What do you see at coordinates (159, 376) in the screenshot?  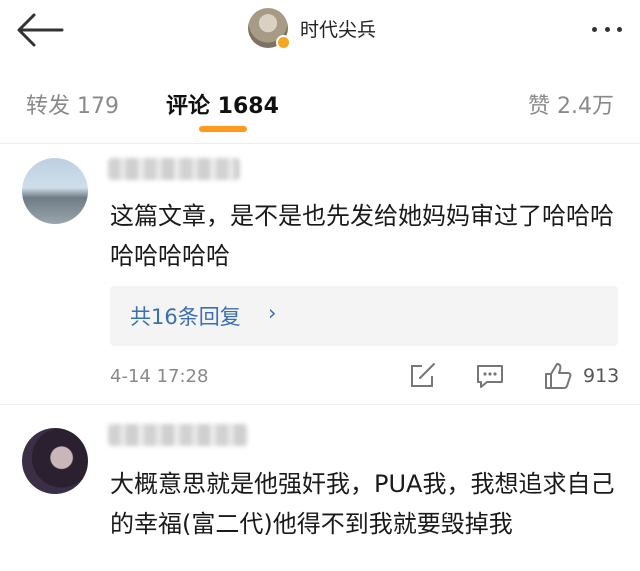 I see `comment-timestamp: 4-14 17:28` at bounding box center [159, 376].